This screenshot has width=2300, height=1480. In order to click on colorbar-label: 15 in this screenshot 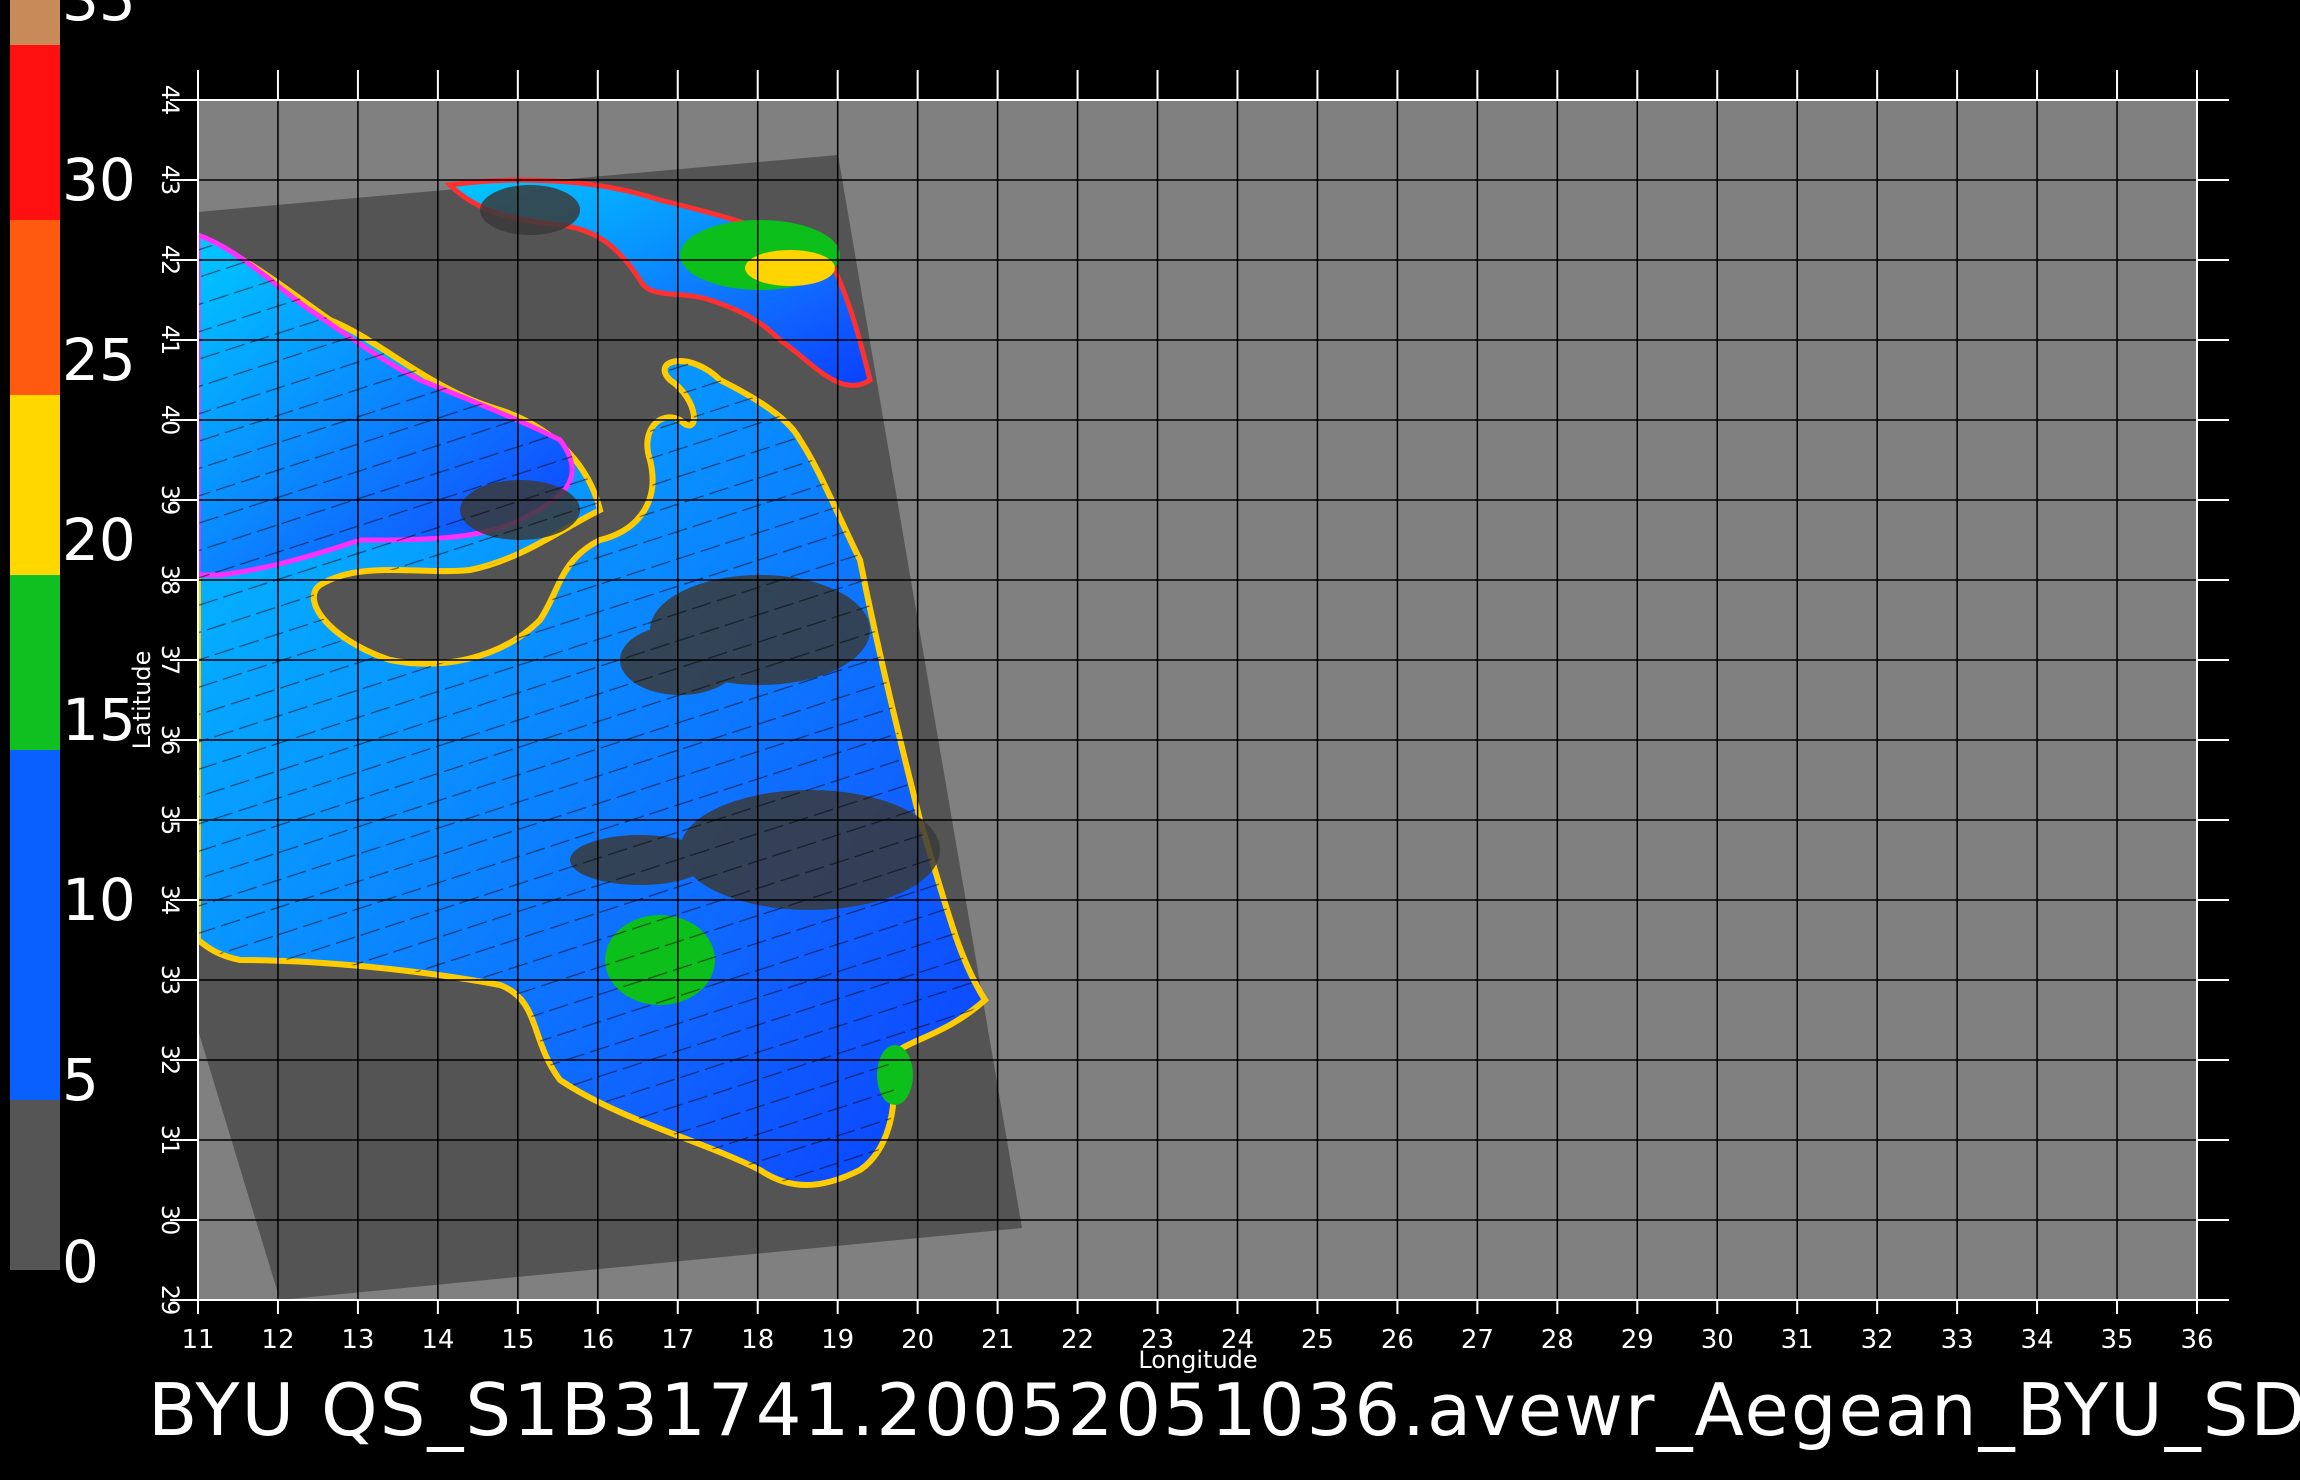, I will do `click(99, 720)`.